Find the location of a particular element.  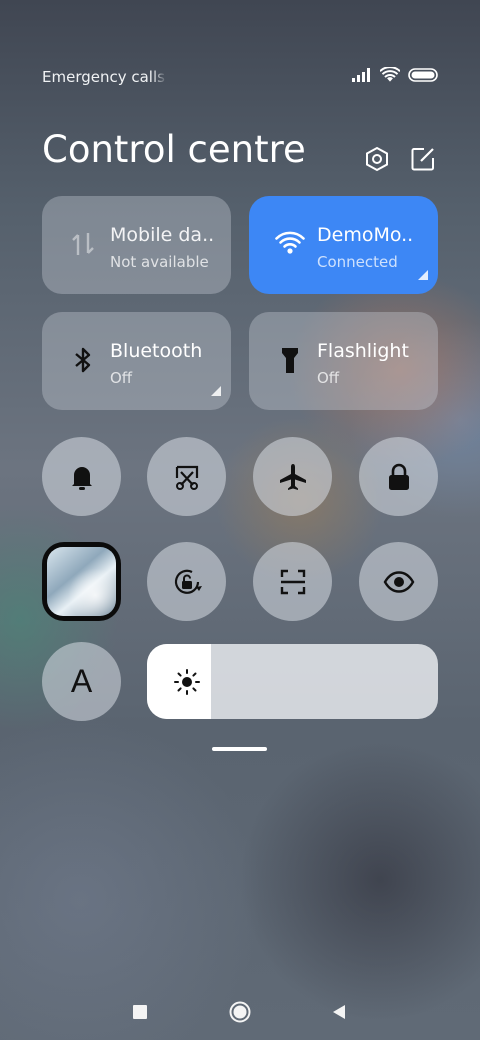

bell-icon is located at coordinates (81, 478).